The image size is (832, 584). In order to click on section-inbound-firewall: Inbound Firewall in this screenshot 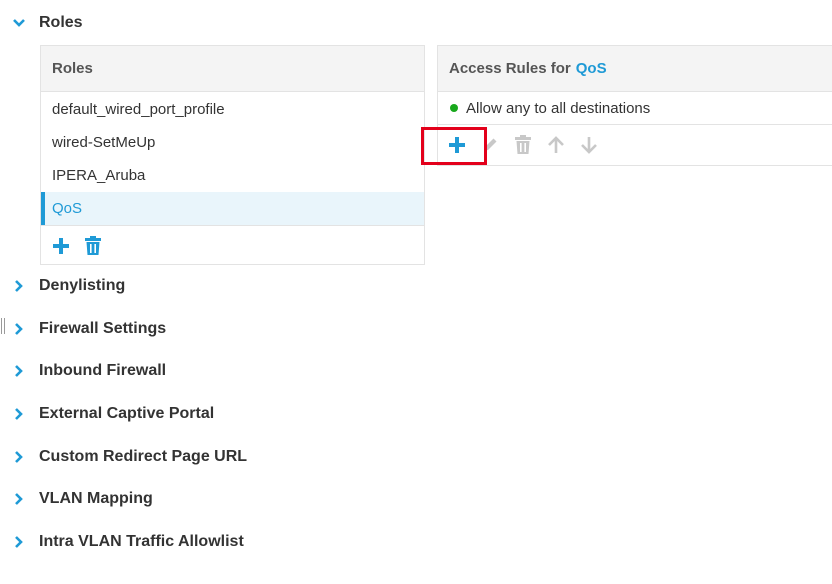, I will do `click(83, 371)`.